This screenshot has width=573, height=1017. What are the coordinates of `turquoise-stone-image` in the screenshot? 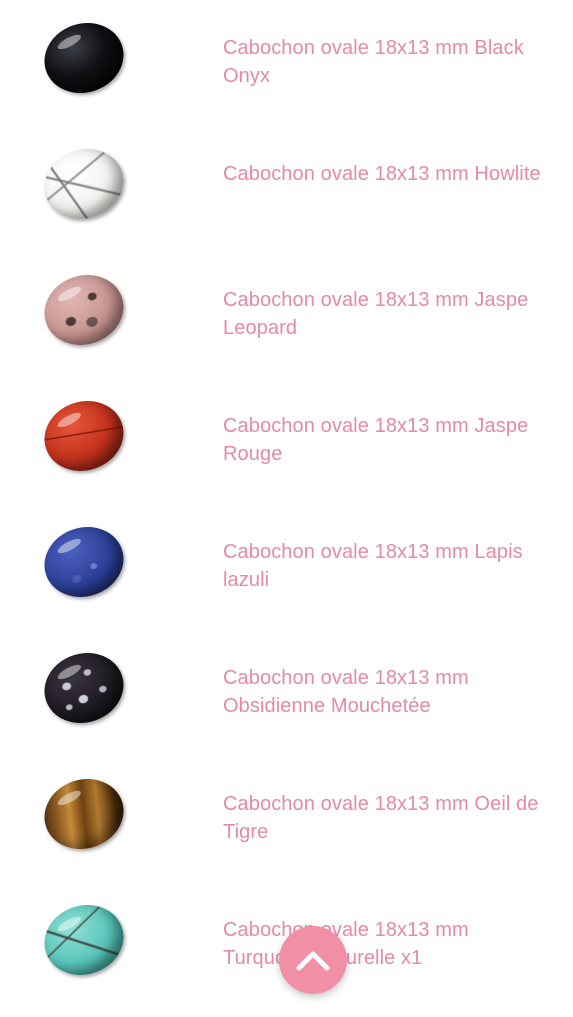 It's located at (84, 940).